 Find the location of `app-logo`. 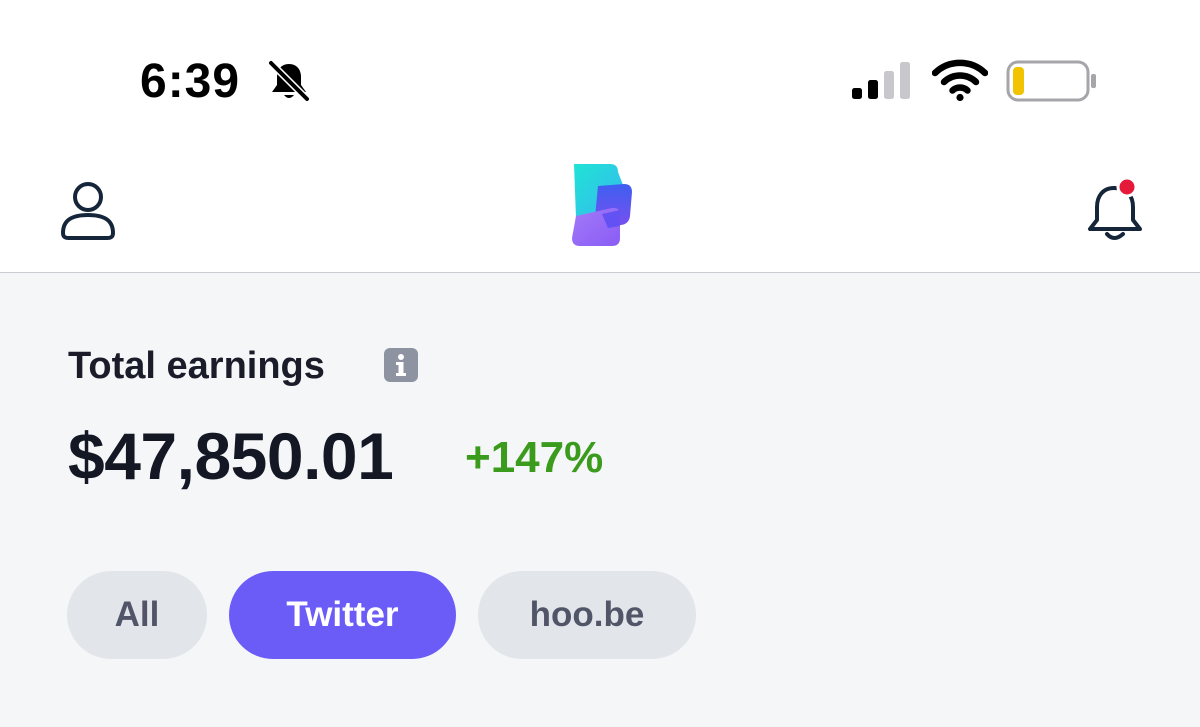

app-logo is located at coordinates (602, 205).